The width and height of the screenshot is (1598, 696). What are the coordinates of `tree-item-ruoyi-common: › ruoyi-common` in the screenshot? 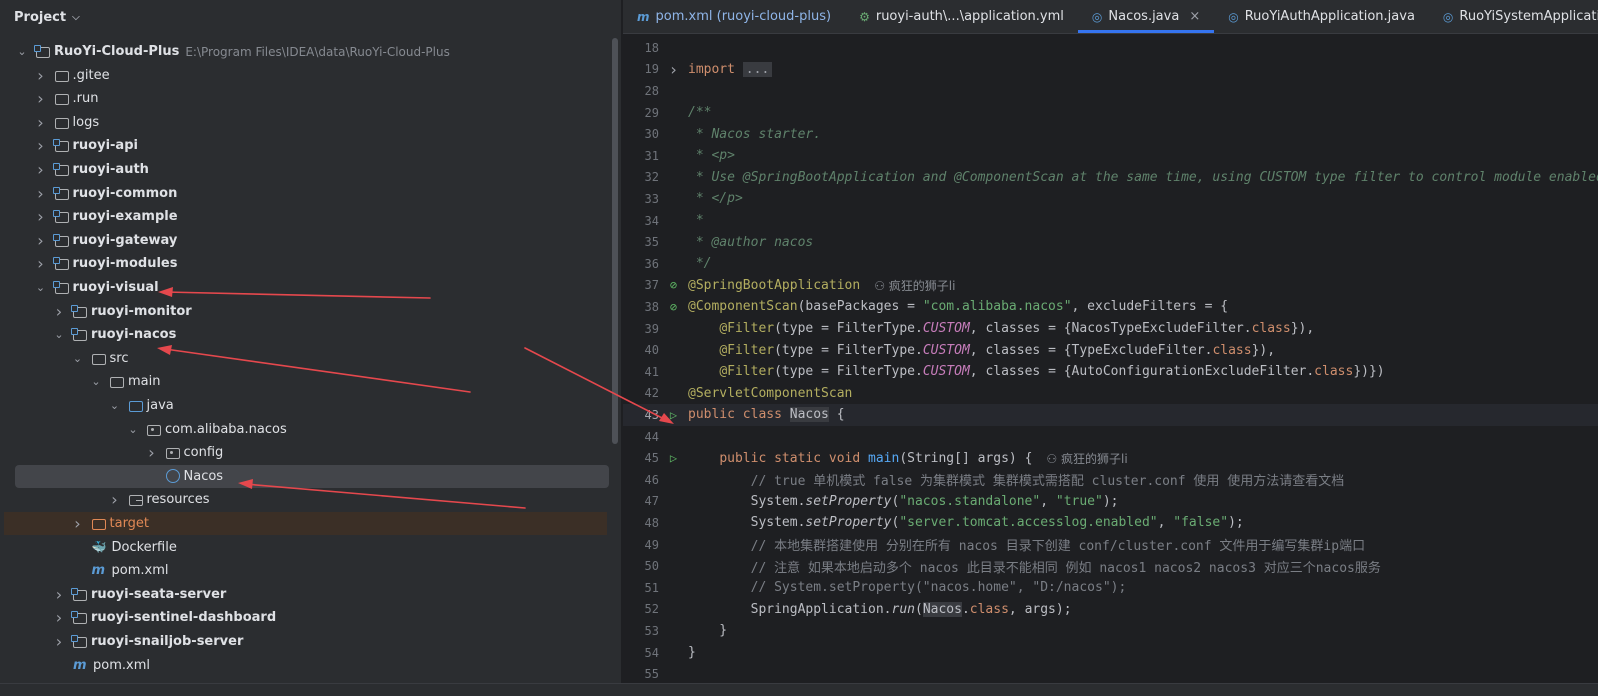 It's located at (306, 193).